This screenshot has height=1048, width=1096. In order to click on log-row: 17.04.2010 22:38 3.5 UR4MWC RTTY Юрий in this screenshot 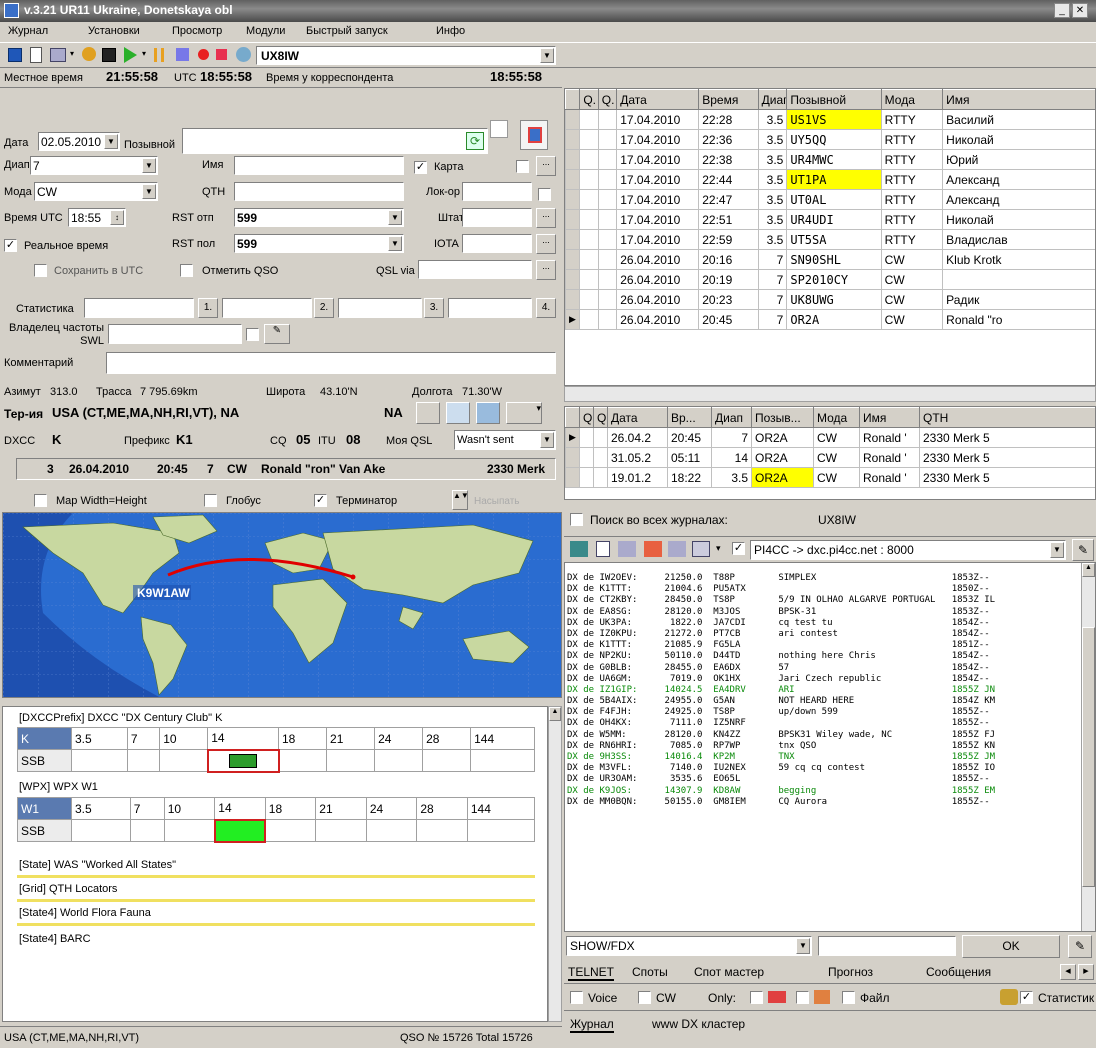, I will do `click(830, 159)`.